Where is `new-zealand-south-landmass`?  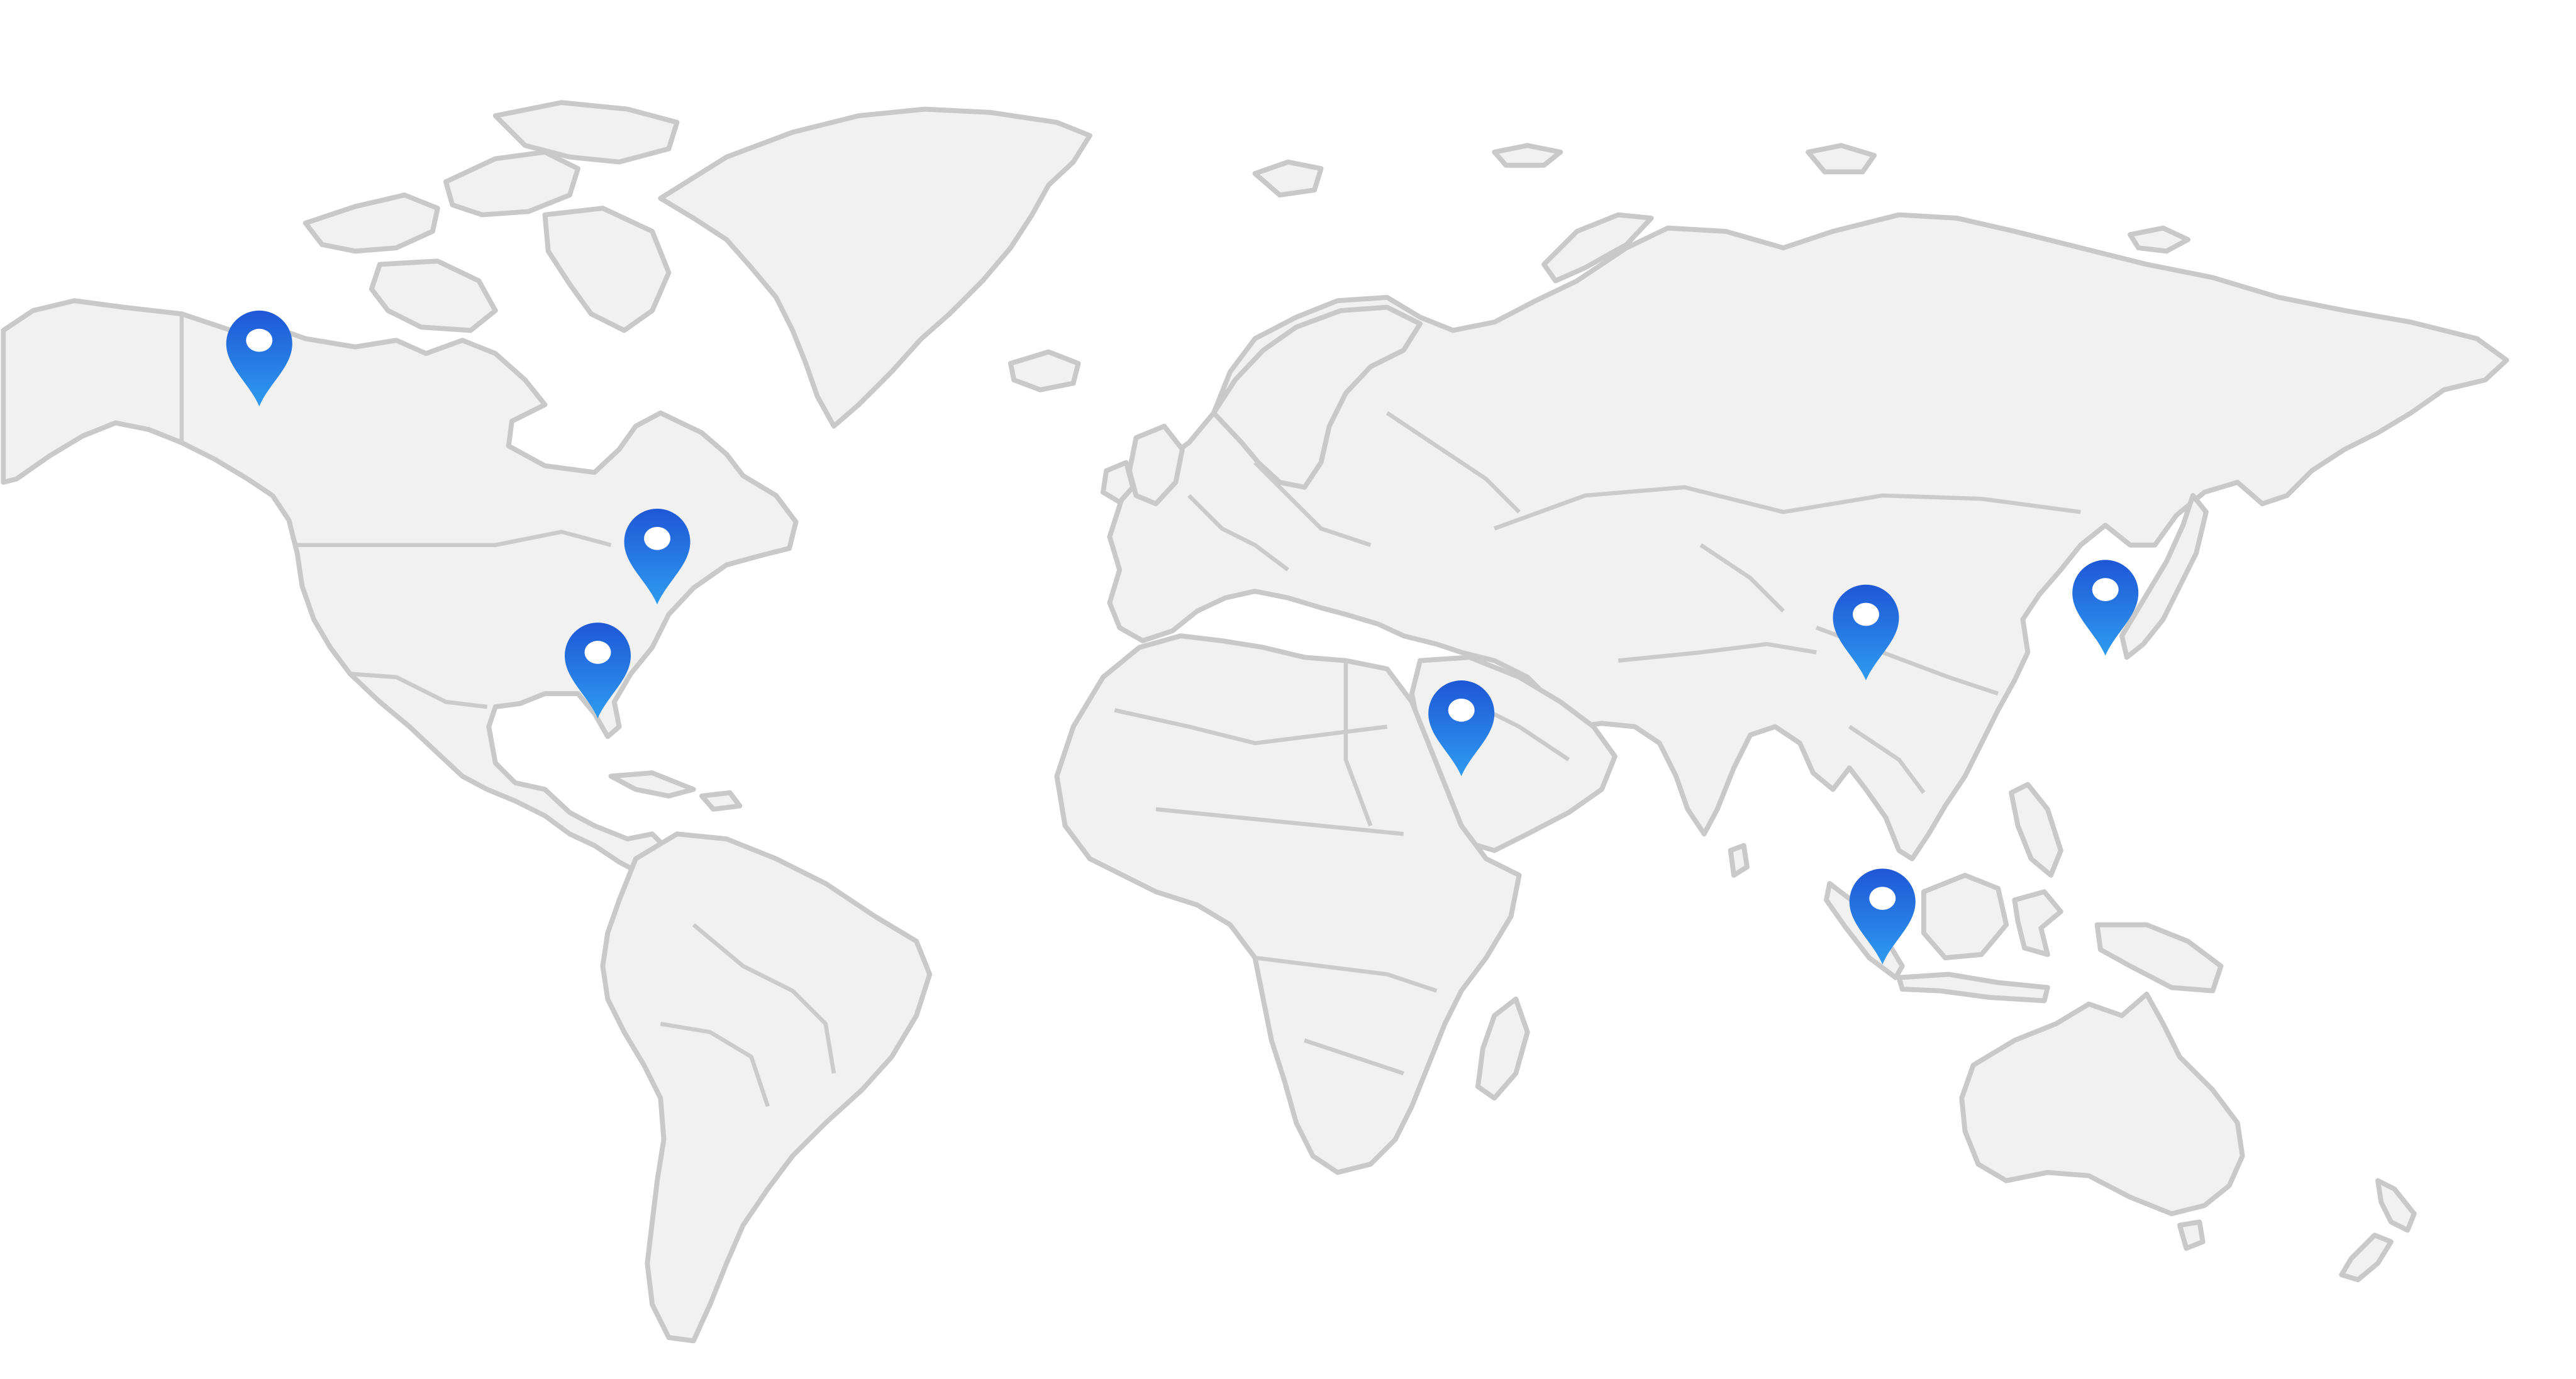
new-zealand-south-landmass is located at coordinates (2366, 1257).